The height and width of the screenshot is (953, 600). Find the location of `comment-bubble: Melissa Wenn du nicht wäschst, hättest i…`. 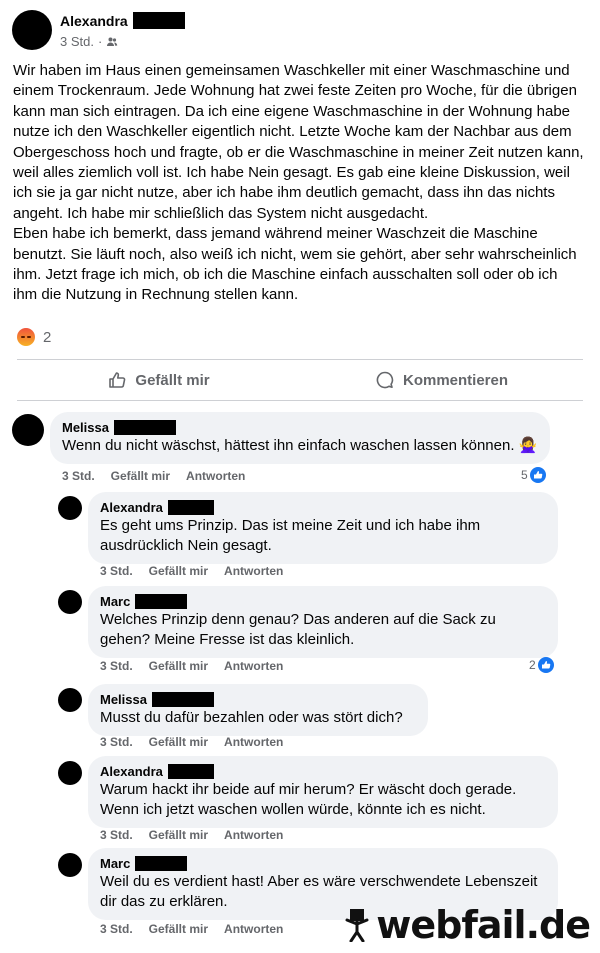

comment-bubble: Melissa Wenn du nicht wäschst, hättest i… is located at coordinates (300, 438).